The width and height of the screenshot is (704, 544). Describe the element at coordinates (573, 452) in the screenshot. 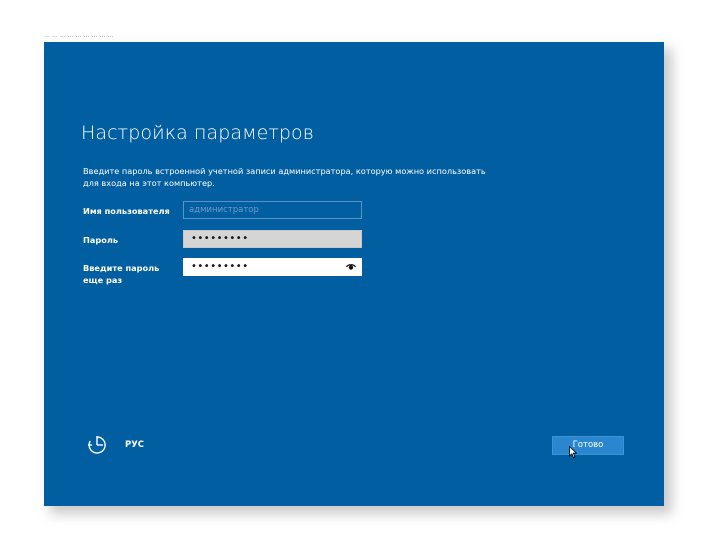

I see `mouse-cursor-icon` at that location.